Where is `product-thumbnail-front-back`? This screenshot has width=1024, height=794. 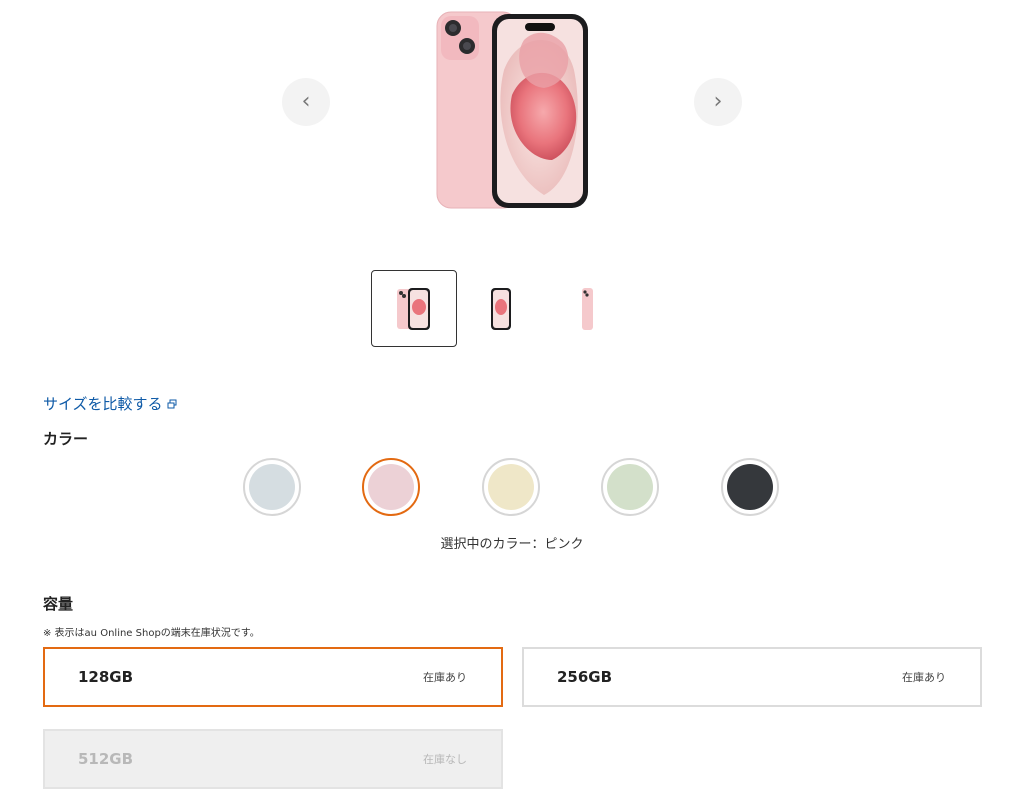
product-thumbnail-front-back is located at coordinates (413, 308).